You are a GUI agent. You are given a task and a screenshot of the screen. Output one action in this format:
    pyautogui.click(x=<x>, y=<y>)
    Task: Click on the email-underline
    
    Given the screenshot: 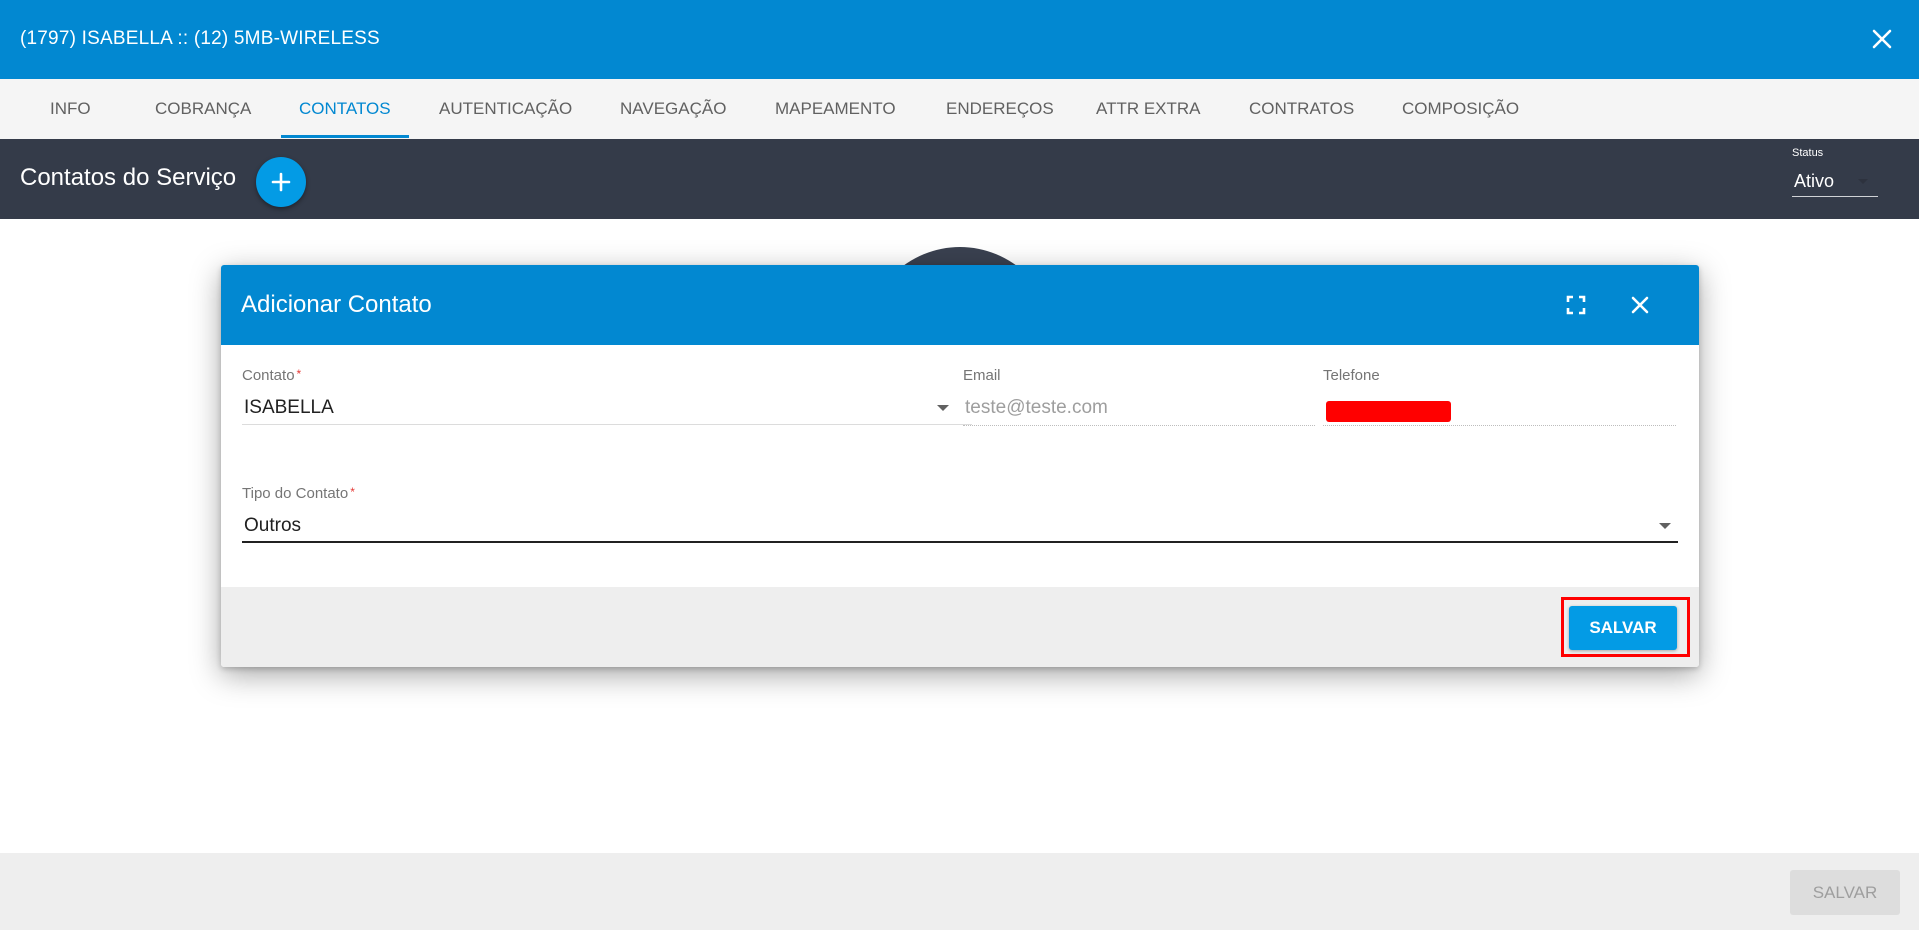 What is the action you would take?
    pyautogui.click(x=1139, y=425)
    